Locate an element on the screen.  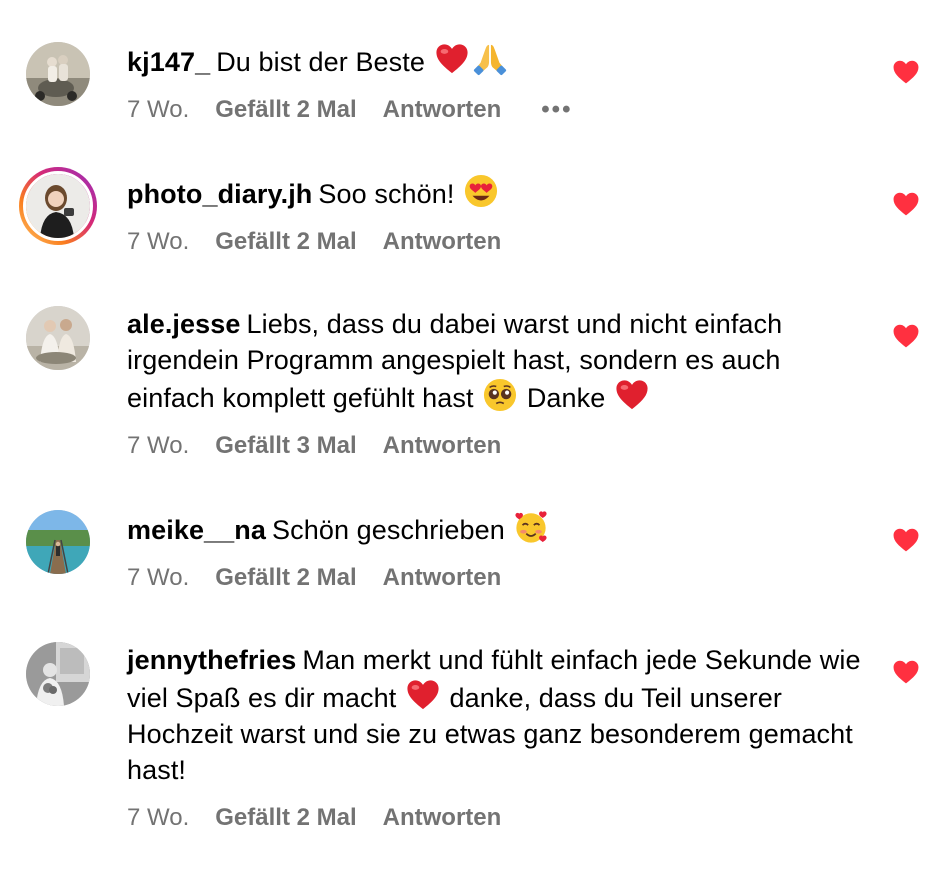
folded-hands-icon is located at coordinates (490, 59).